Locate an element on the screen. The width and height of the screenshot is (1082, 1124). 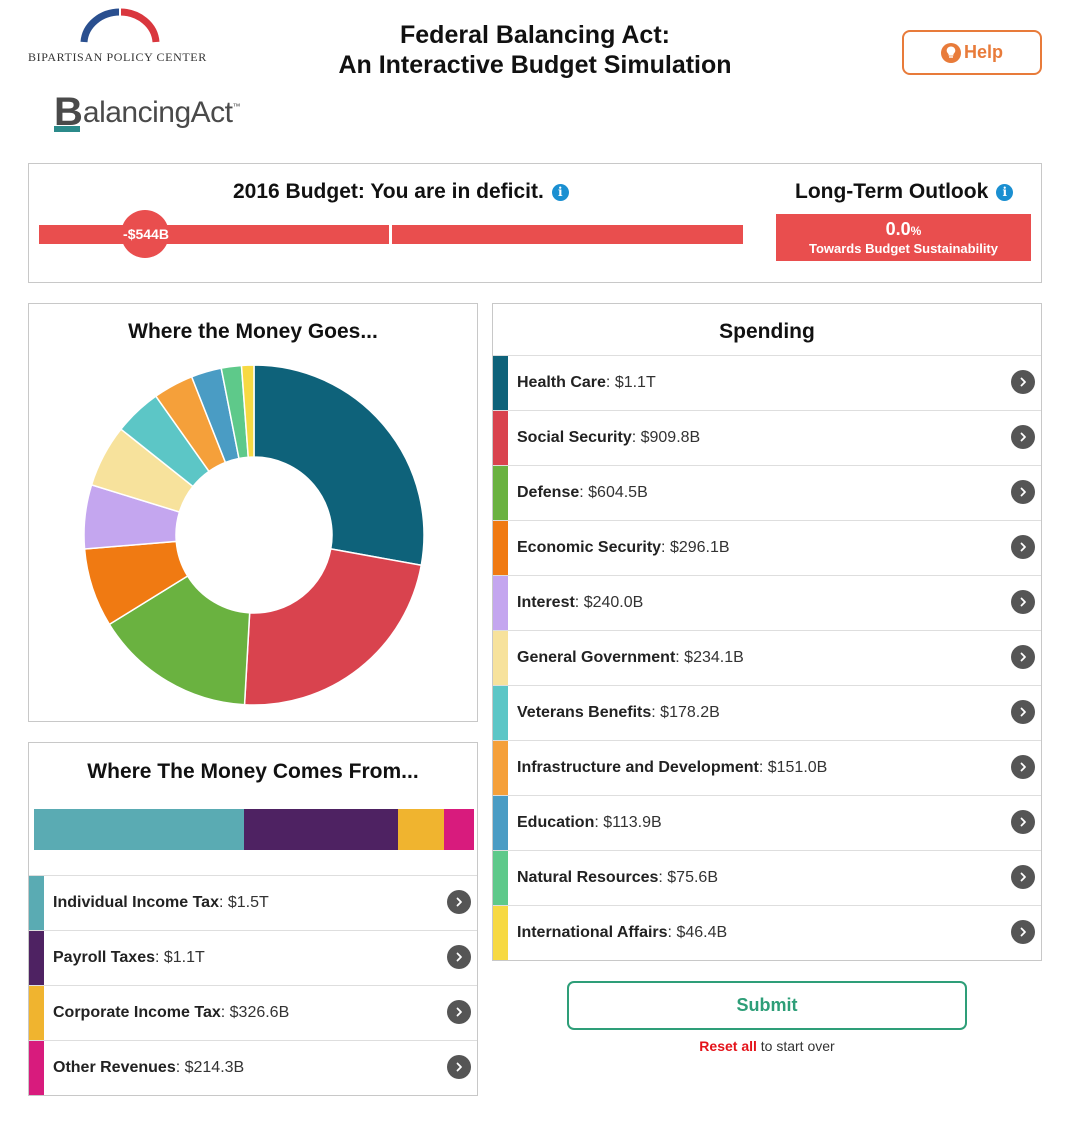
logo-b-icon: B is located at coordinates (68, 112).